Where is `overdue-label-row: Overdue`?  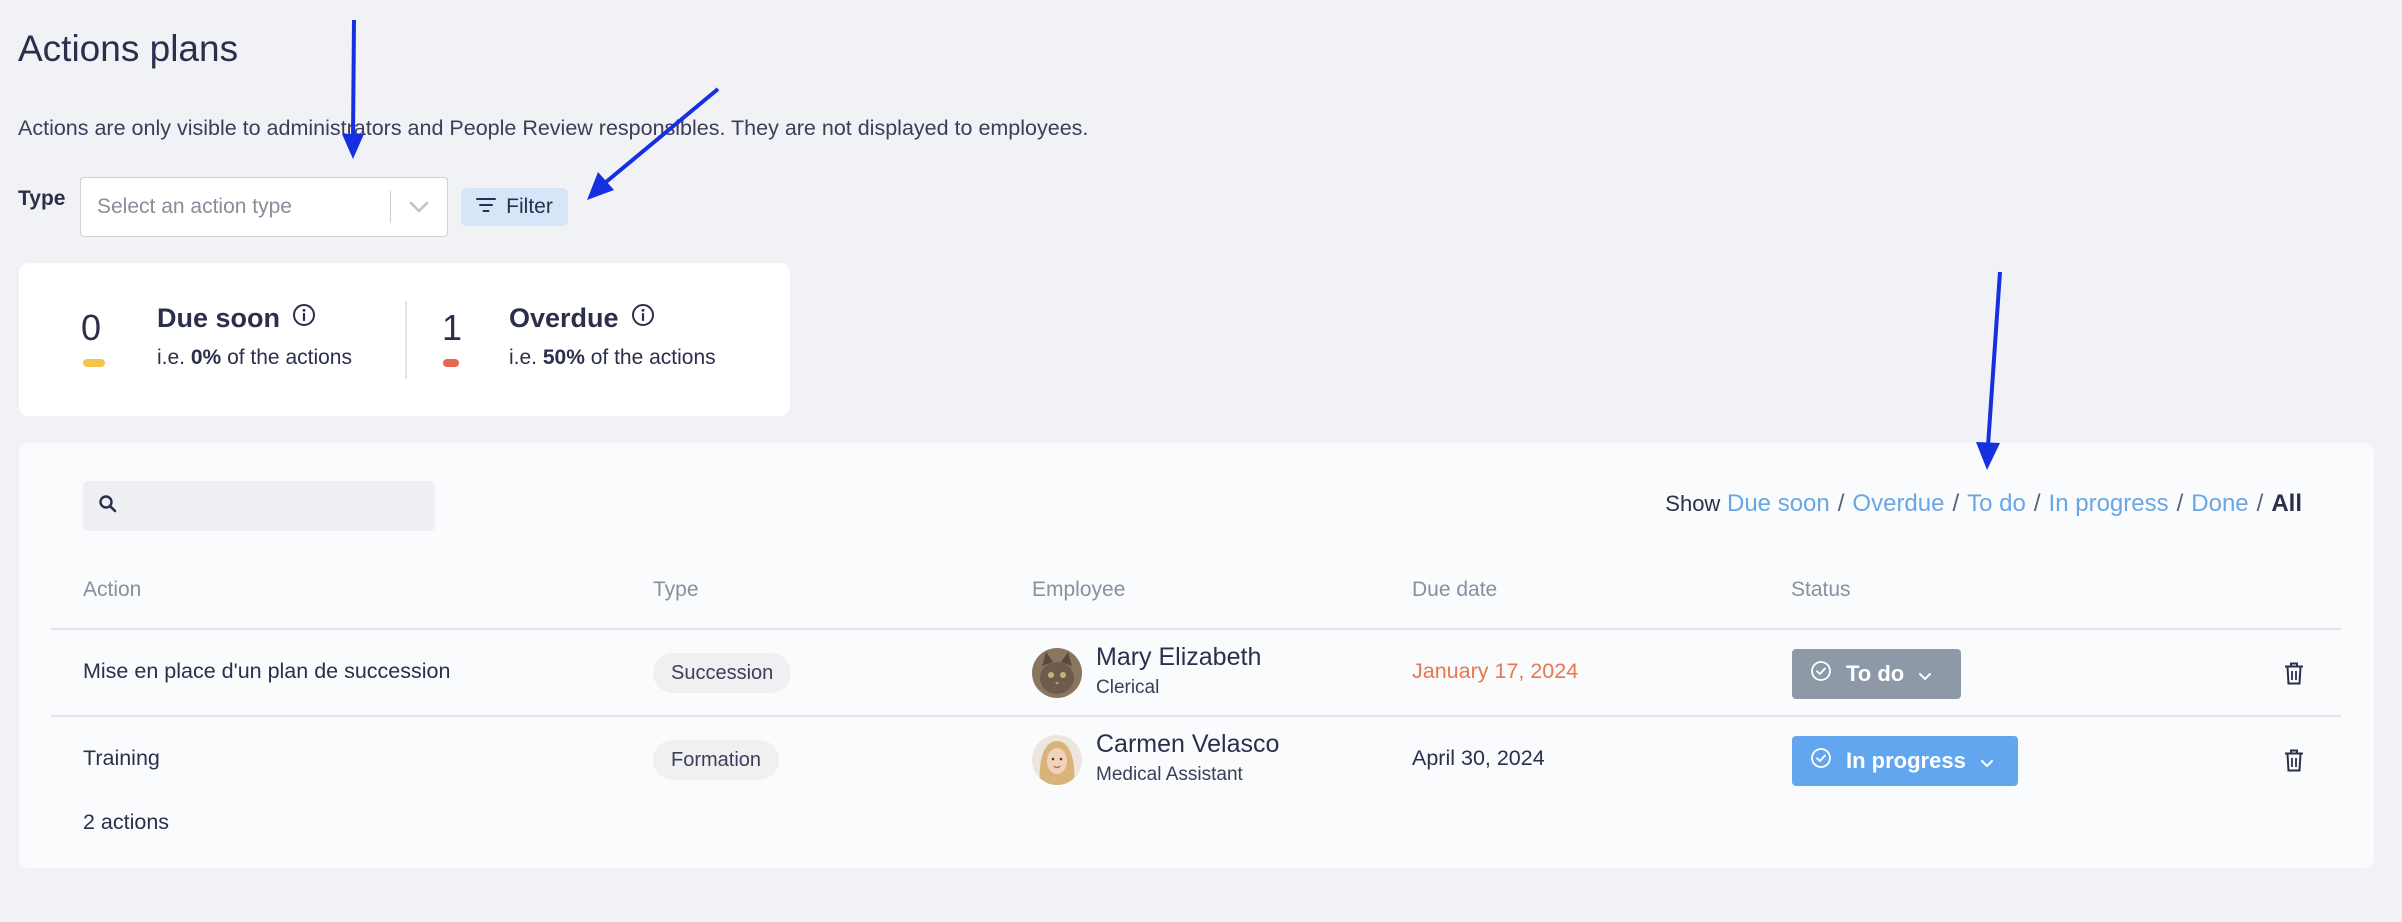
overdue-label-row: Overdue is located at coordinates (582, 318).